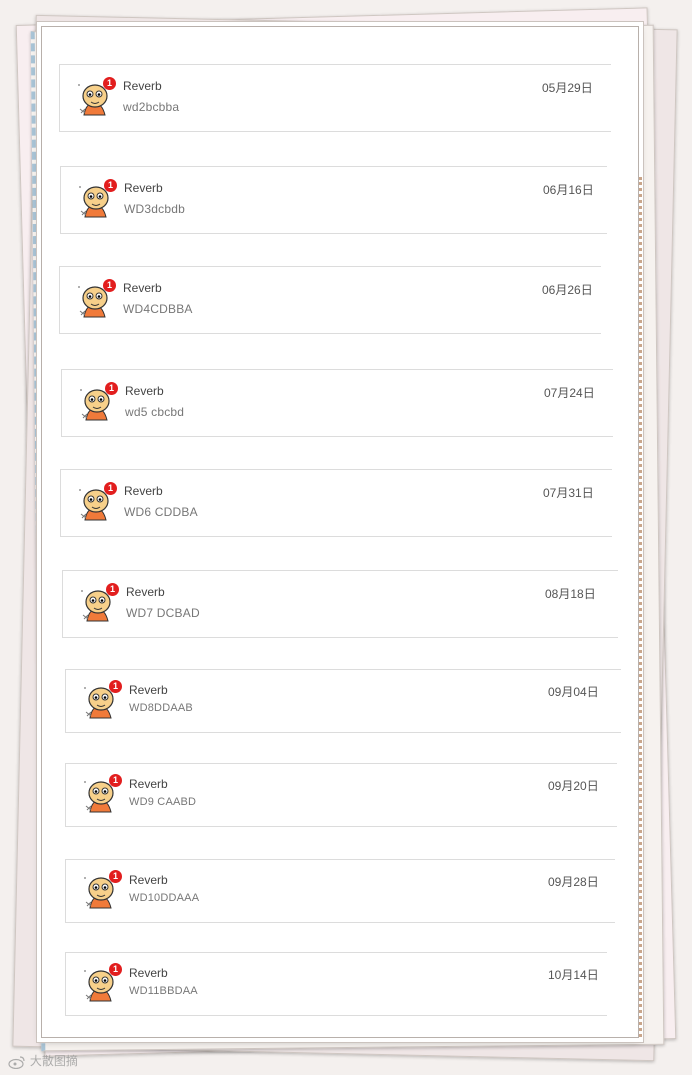 The image size is (692, 1075). Describe the element at coordinates (163, 991) in the screenshot. I see `message-preview: WD11BBDAA` at that location.